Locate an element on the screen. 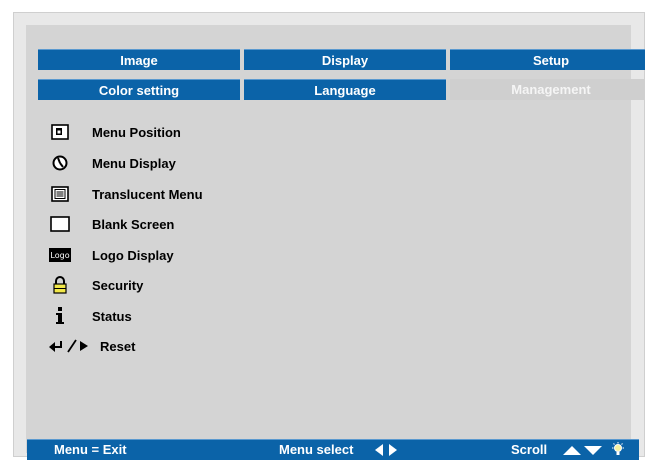 The height and width of the screenshot is (470, 645). menu-exit-hint: Menu = Exit is located at coordinates (90, 449).